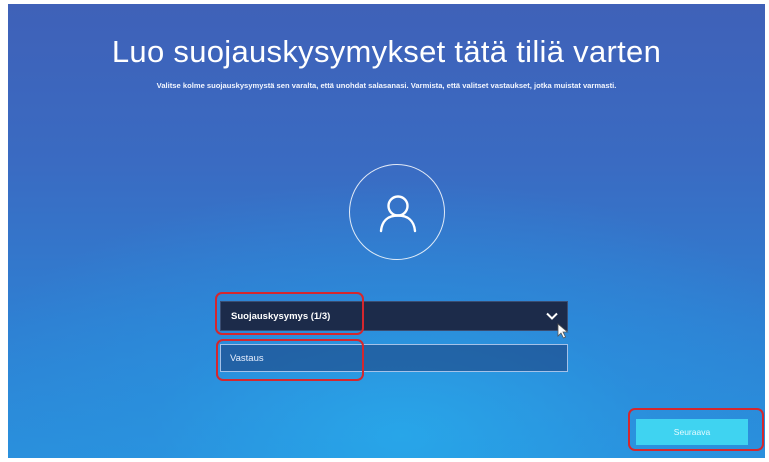 Image resolution: width=769 pixels, height=462 pixels. I want to click on mouse-cursor-icon, so click(563, 331).